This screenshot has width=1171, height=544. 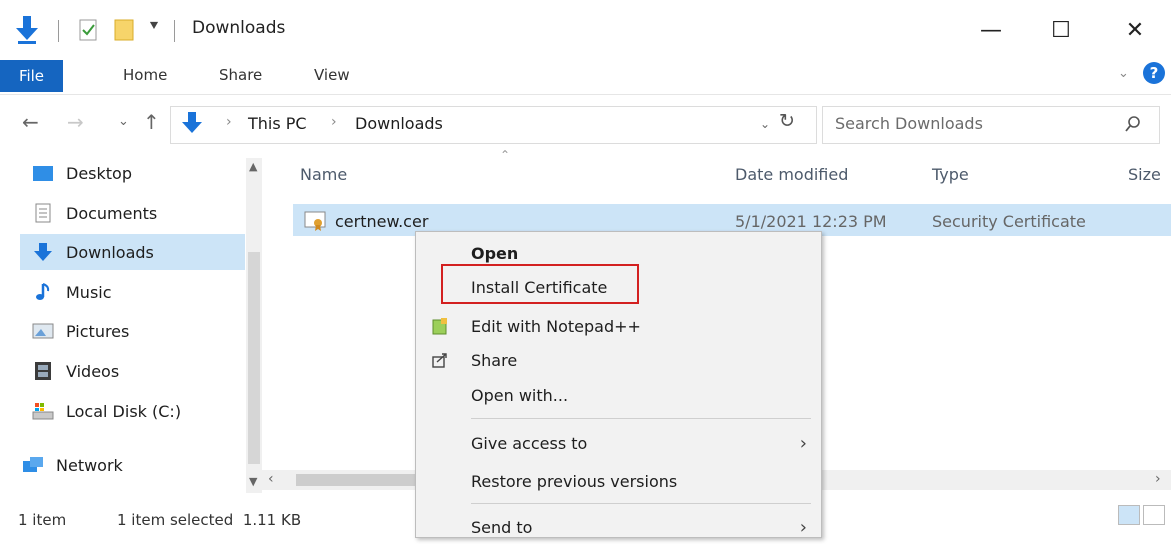 What do you see at coordinates (253, 166) in the screenshot?
I see `scroll-up-icon: ▲` at bounding box center [253, 166].